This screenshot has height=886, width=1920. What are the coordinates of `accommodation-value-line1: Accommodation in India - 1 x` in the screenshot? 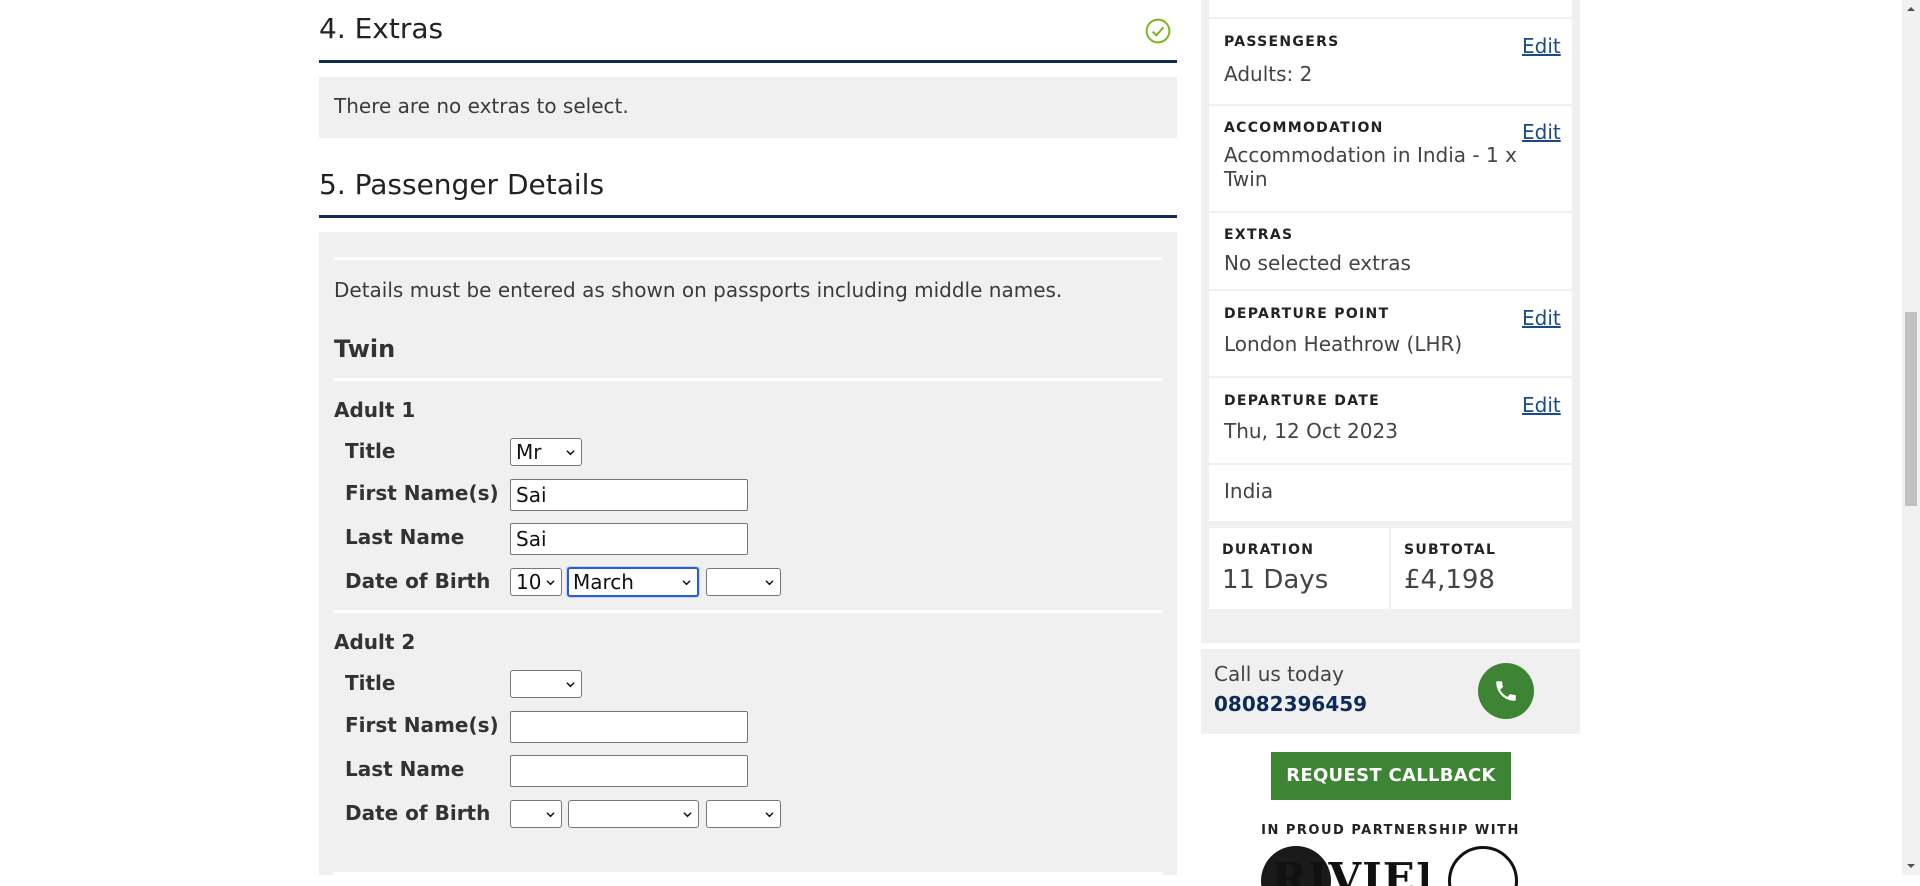 It's located at (1370, 155).